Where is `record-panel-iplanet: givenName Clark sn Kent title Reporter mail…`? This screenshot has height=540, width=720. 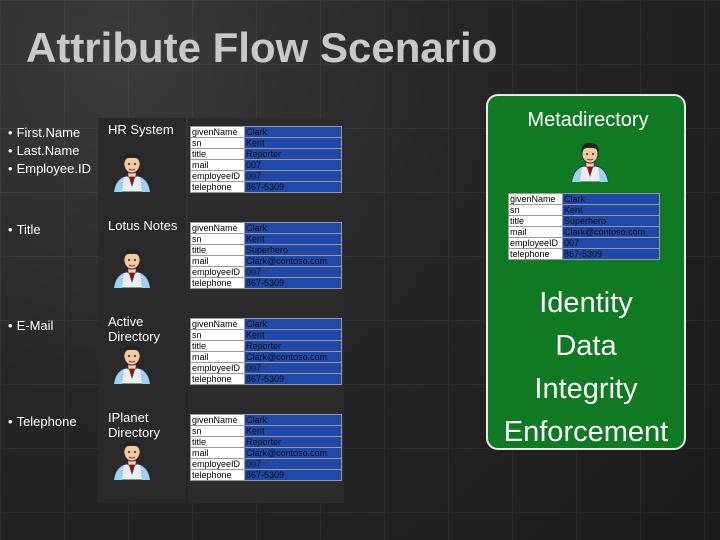 record-panel-iplanet: givenName Clark sn Kent title Reporter mail… is located at coordinates (266, 454).